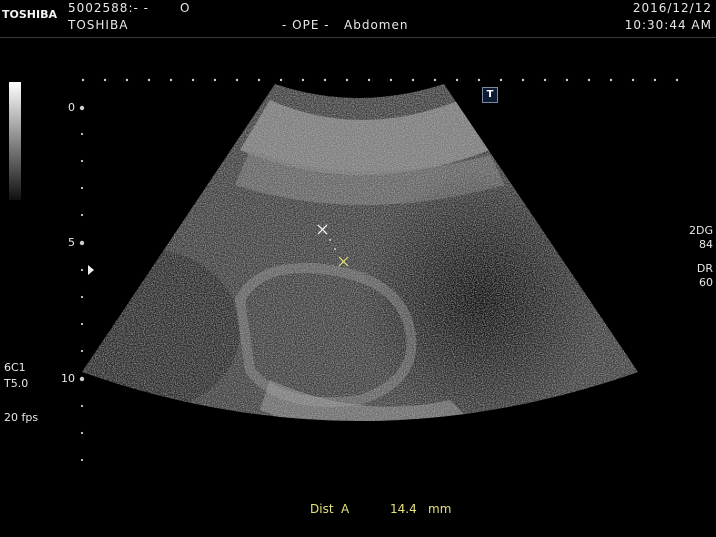 Image resolution: width=716 pixels, height=537 pixels. Describe the element at coordinates (71, 242) in the screenshot. I see `depth-label-5: 5` at that location.